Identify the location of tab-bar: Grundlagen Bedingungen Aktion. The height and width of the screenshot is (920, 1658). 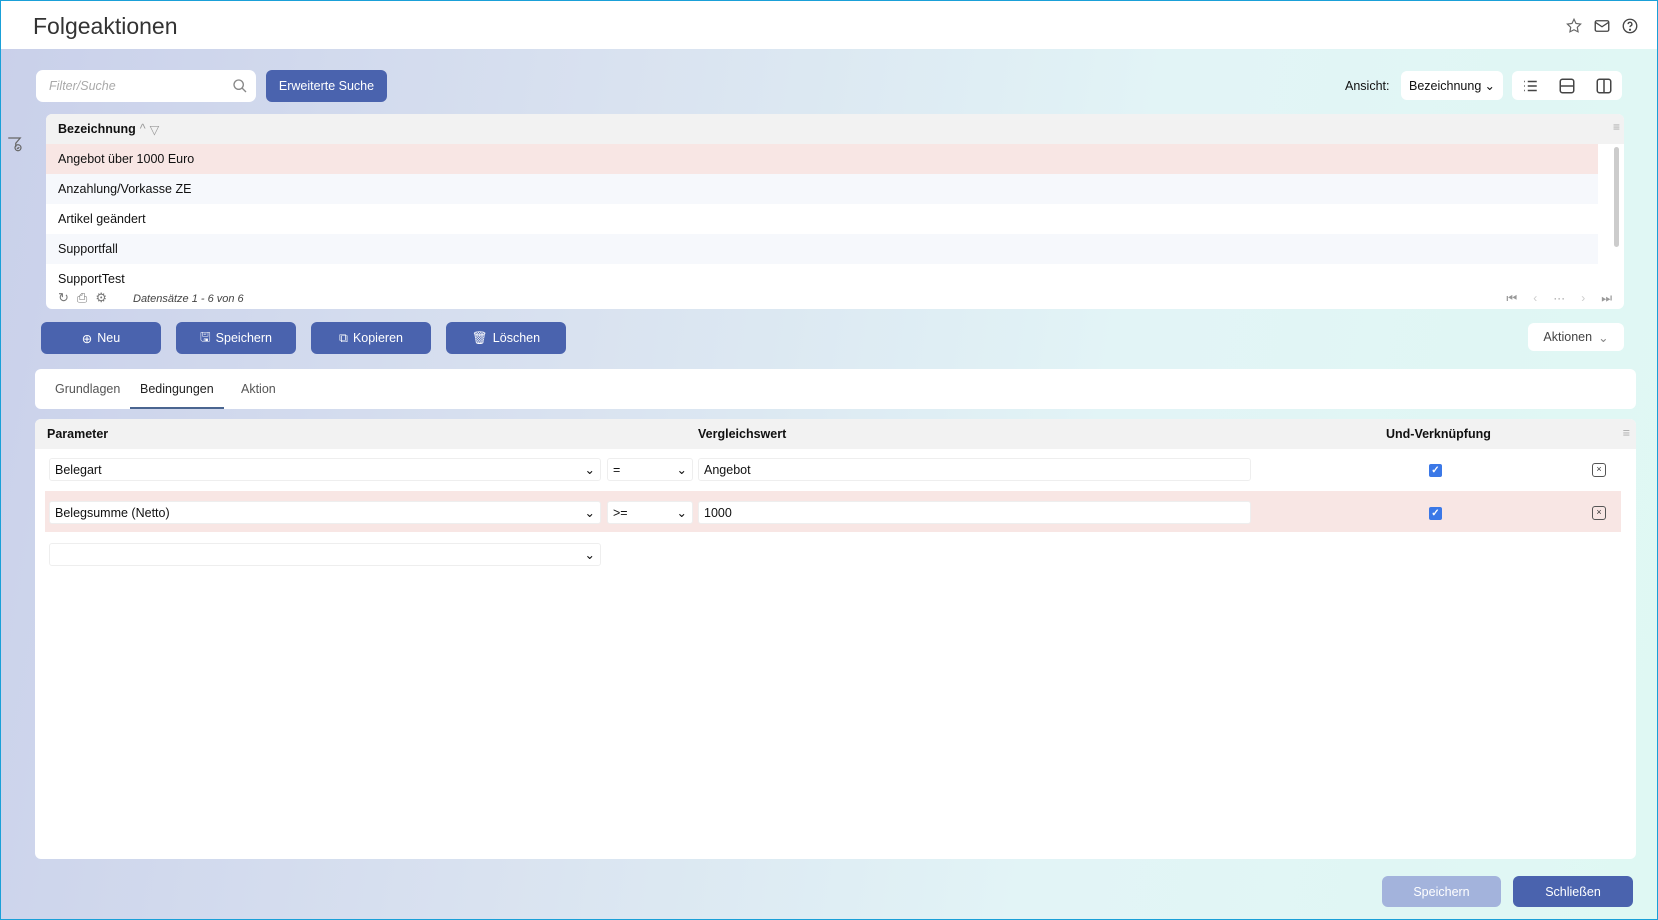
(835, 389).